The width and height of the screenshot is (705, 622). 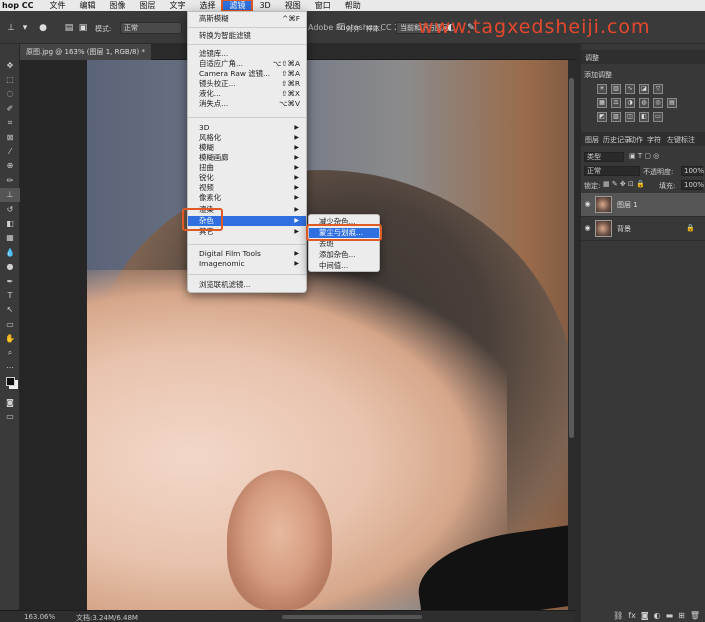 I want to click on layer-row: ◉ 背景 🔒, so click(x=643, y=229).